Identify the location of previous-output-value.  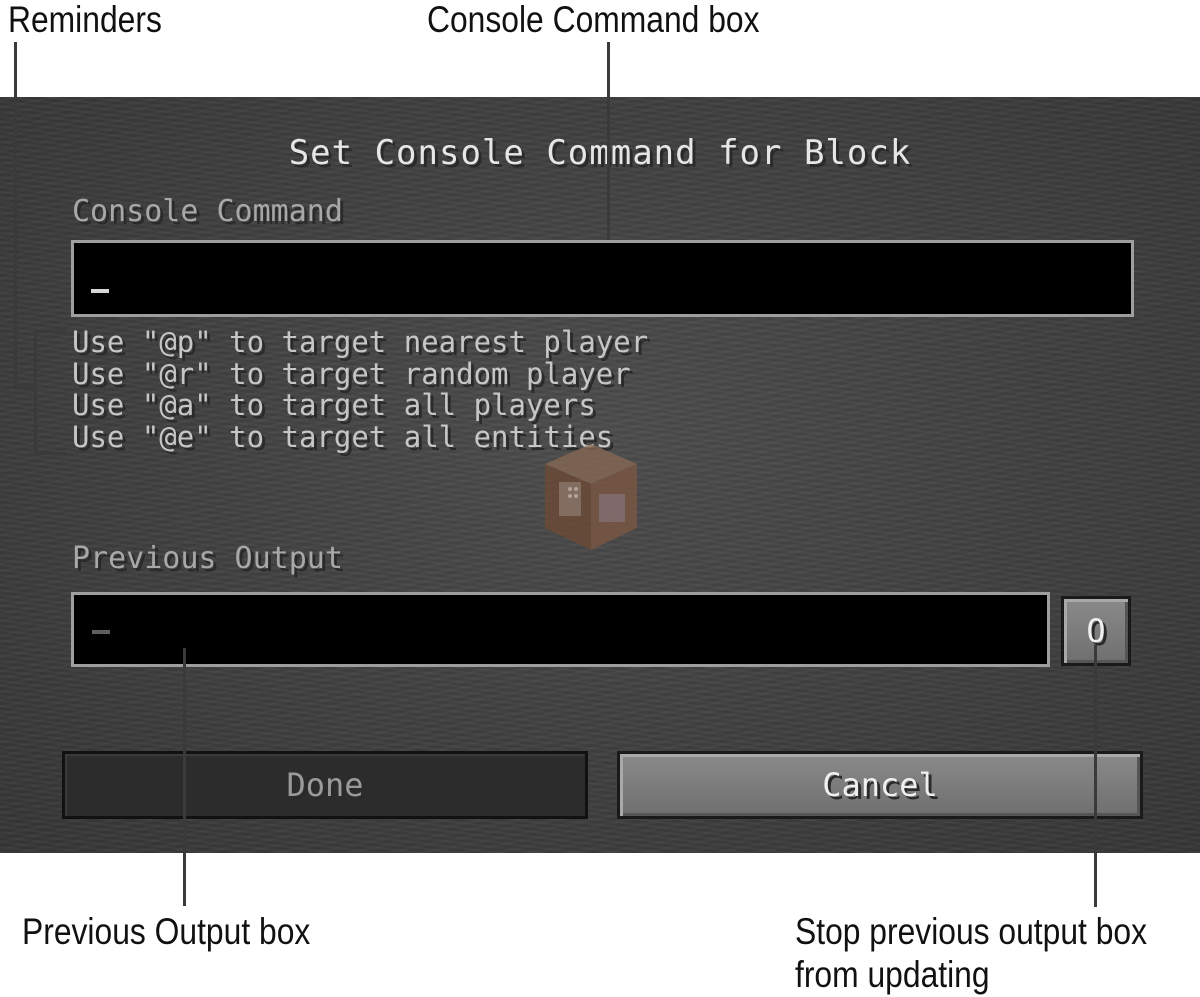
(101, 632).